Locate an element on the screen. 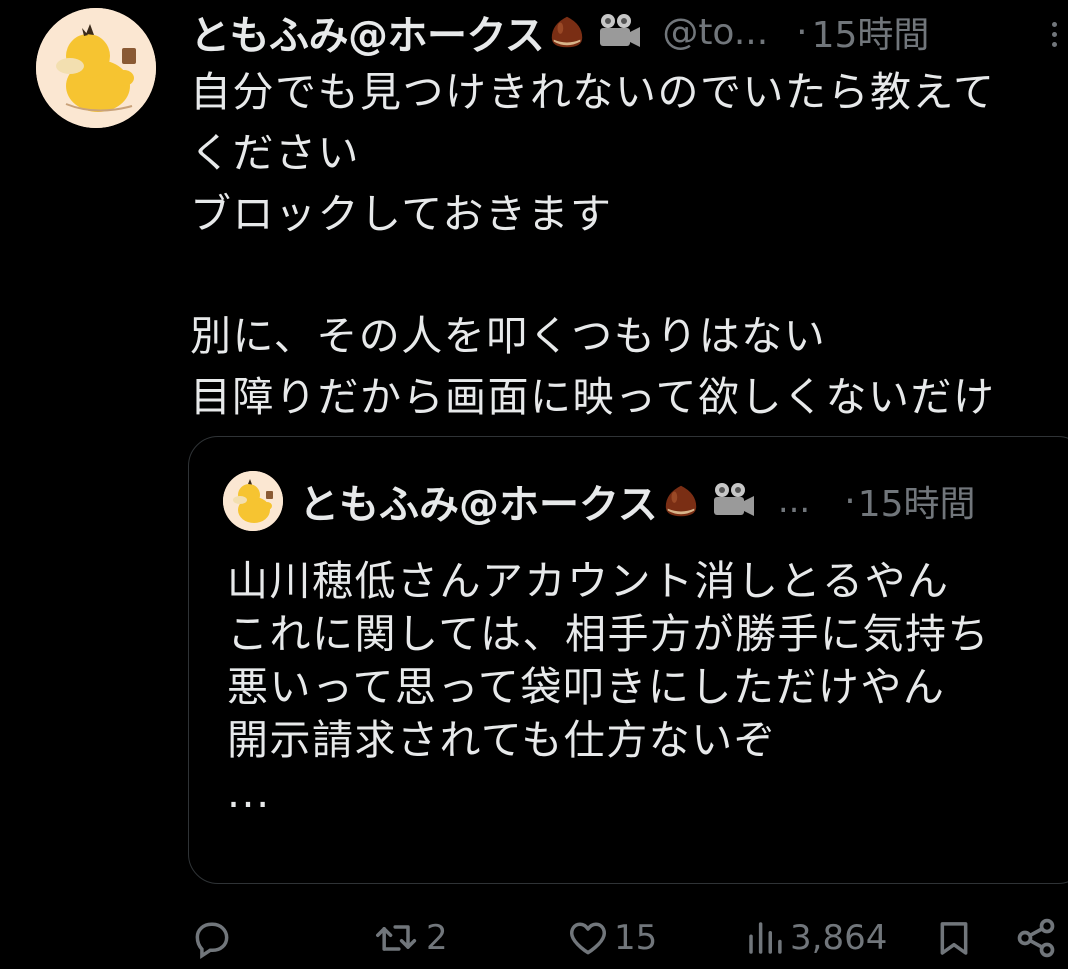  like-button: 15 is located at coordinates (611, 938).